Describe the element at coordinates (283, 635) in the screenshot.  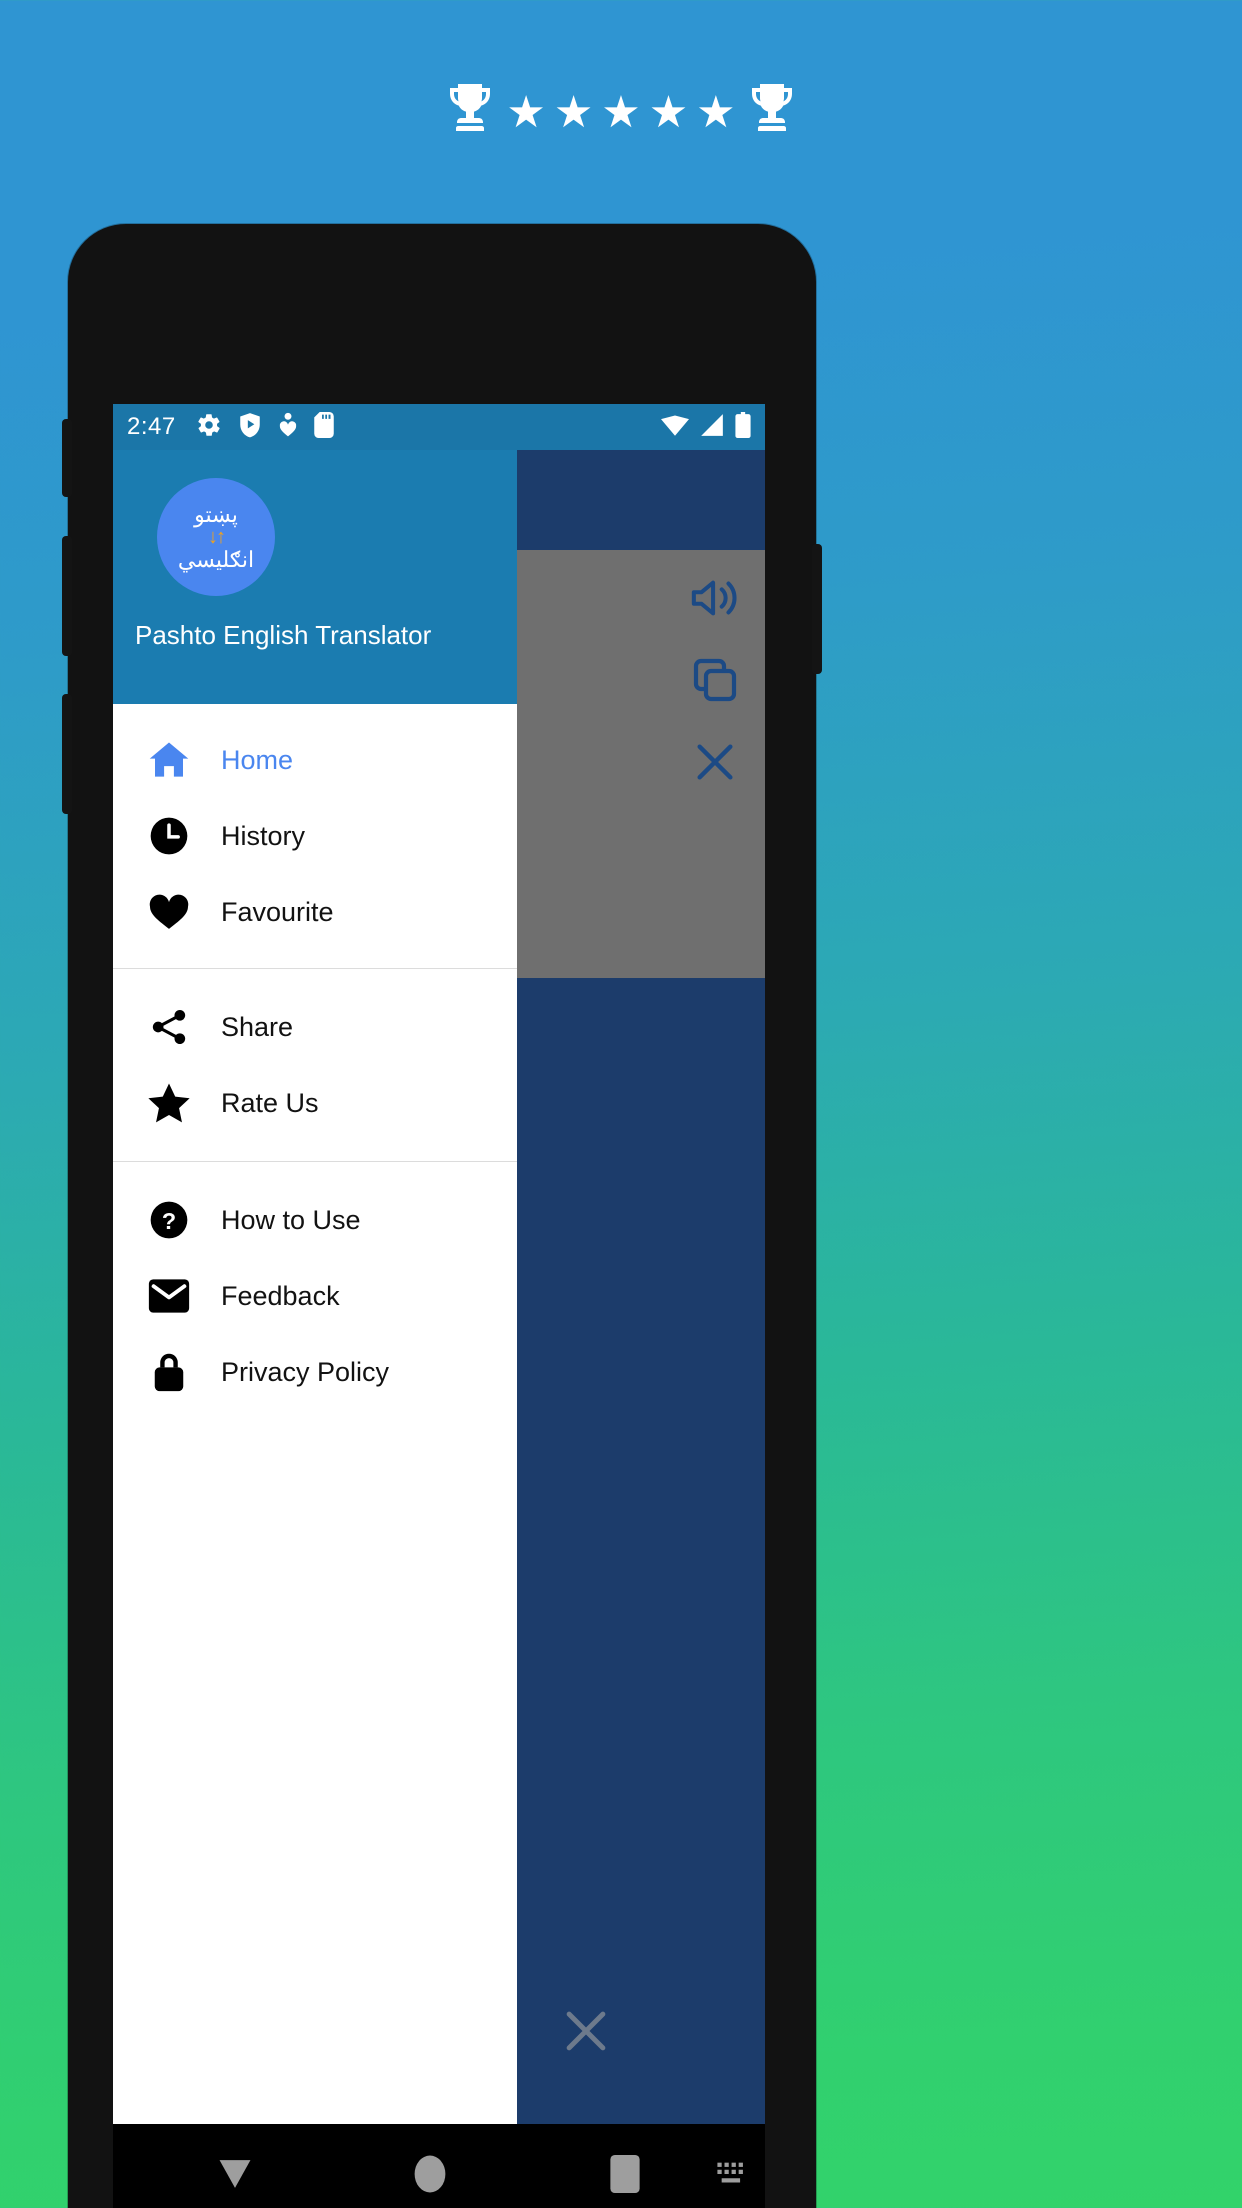
I see `app-name-label: Pashto English Translator` at that location.